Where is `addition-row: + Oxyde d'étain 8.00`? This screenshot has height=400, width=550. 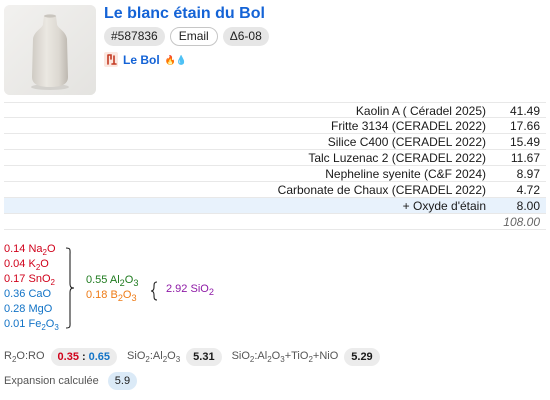 addition-row: + Oxyde d'étain 8.00 is located at coordinates (275, 206).